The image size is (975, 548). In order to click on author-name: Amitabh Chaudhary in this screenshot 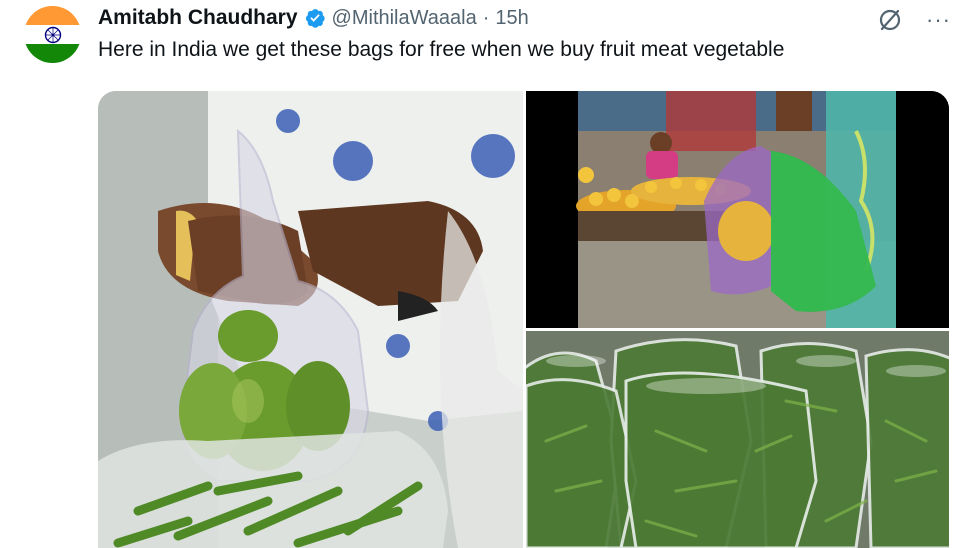, I will do `click(198, 18)`.